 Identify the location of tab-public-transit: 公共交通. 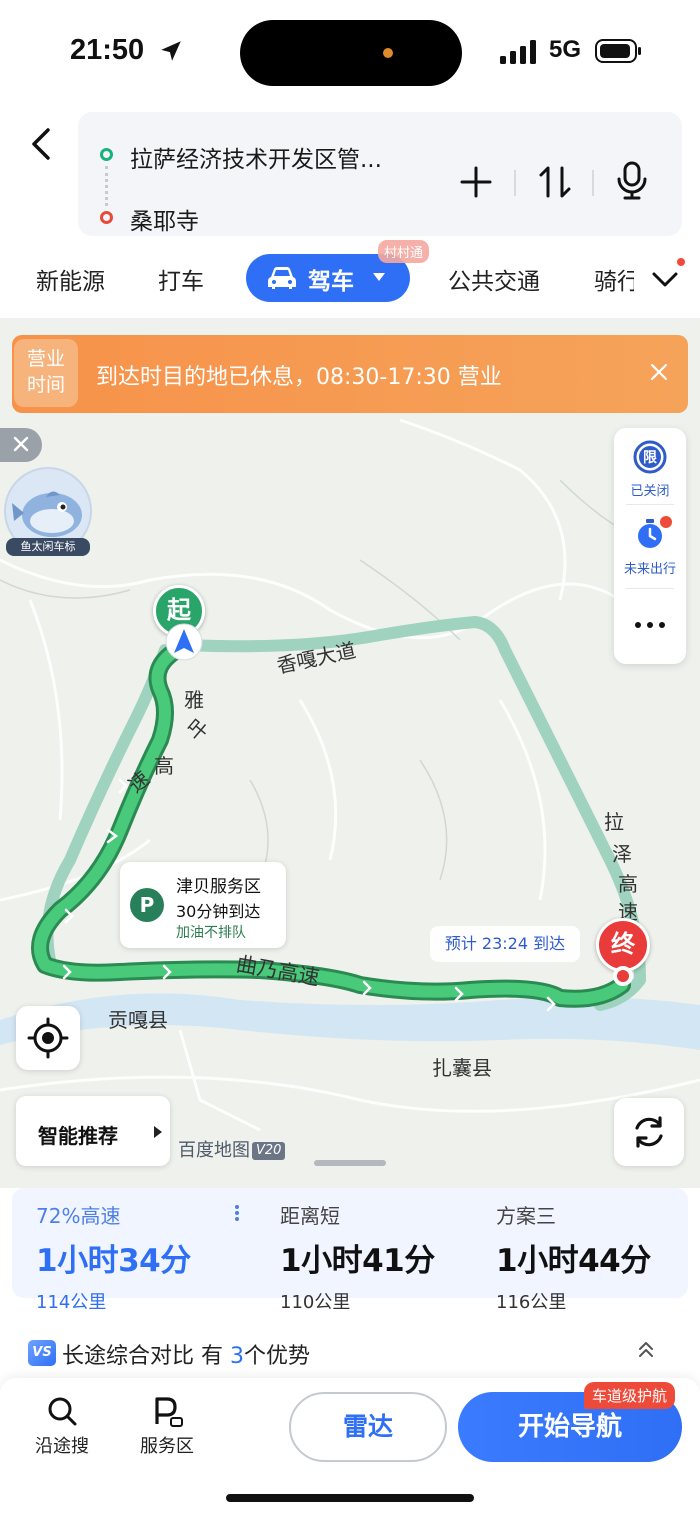
(494, 279).